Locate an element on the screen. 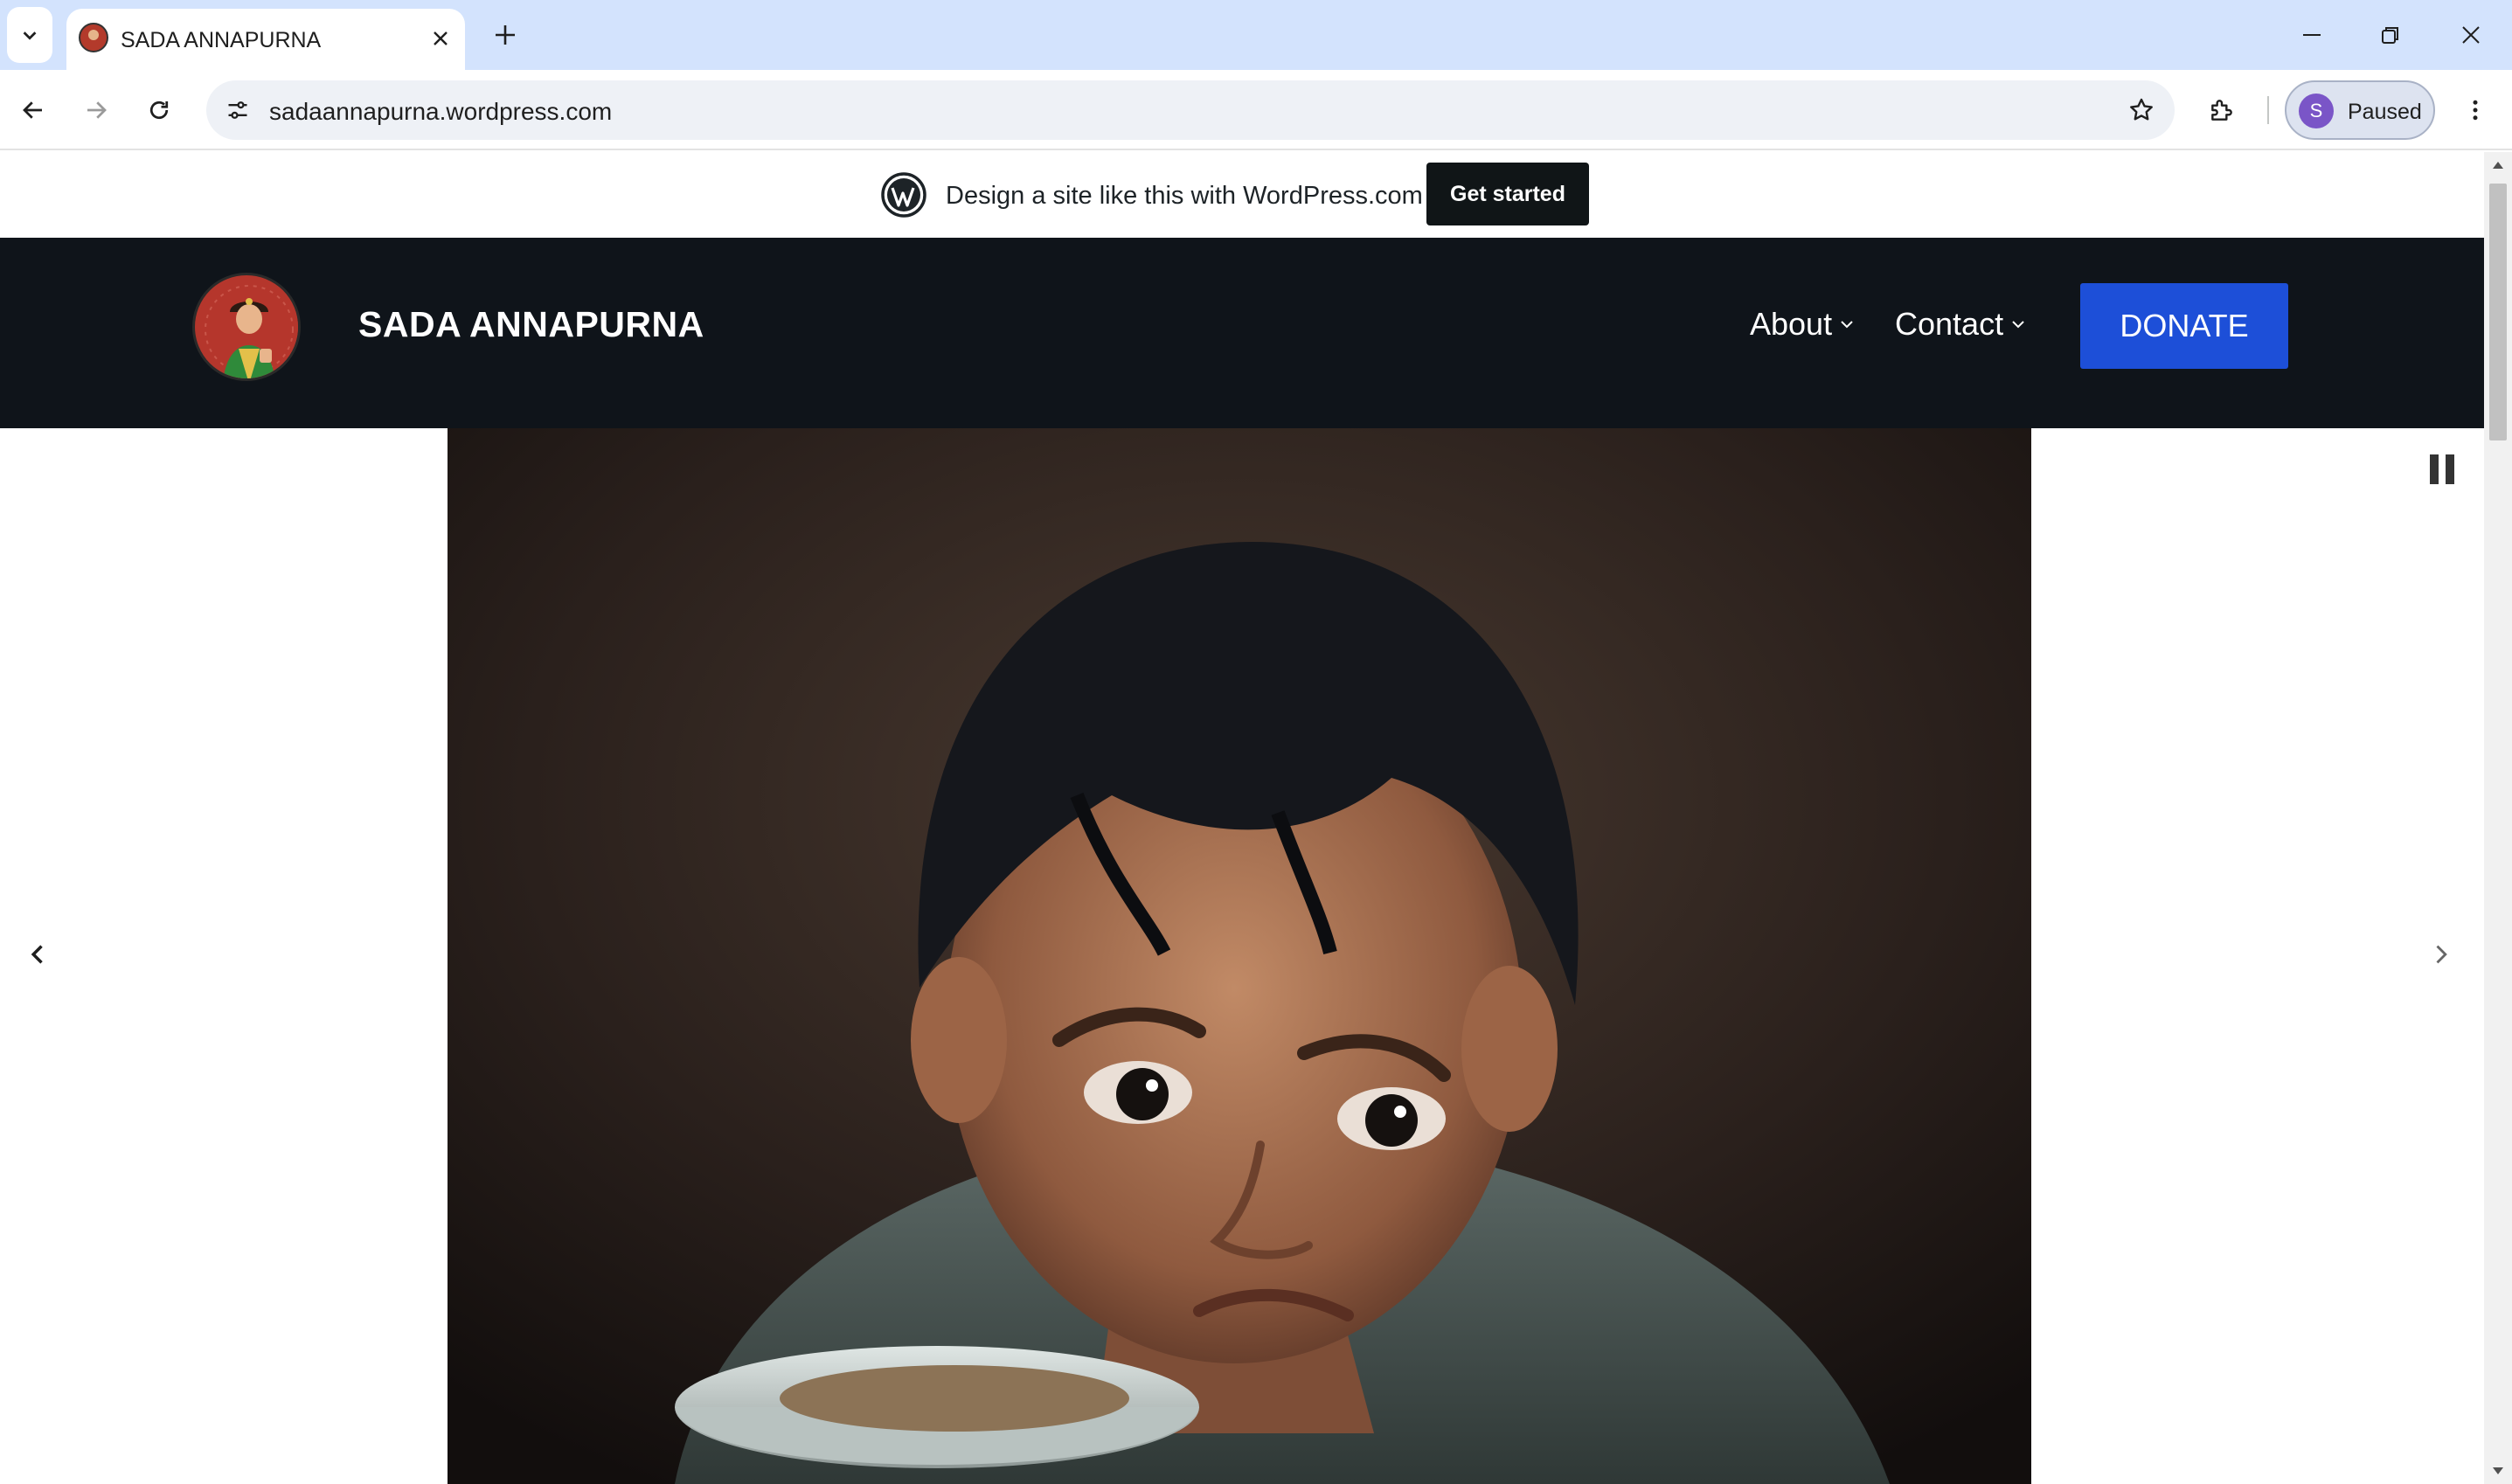 The image size is (2512, 1484). forward-button is located at coordinates (96, 110).